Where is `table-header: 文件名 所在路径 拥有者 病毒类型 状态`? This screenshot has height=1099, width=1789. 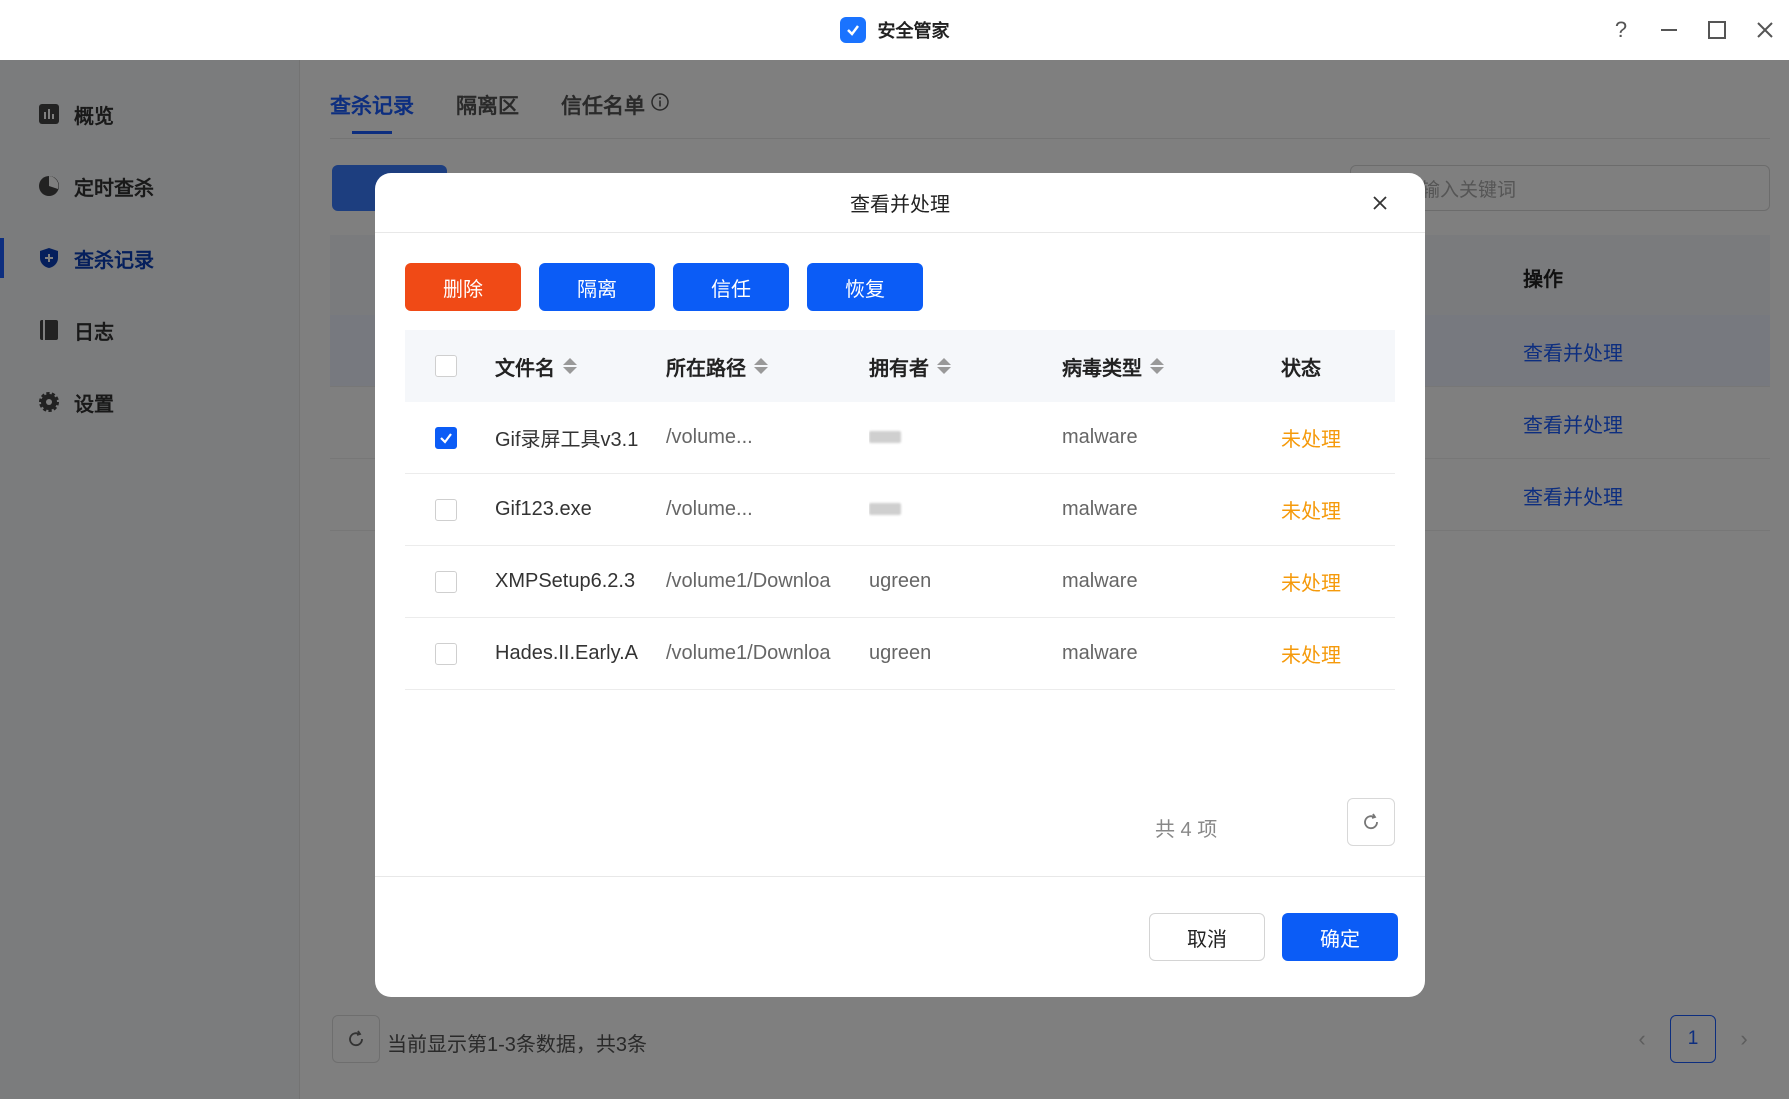
table-header: 文件名 所在路径 拥有者 病毒类型 状态 is located at coordinates (900, 366).